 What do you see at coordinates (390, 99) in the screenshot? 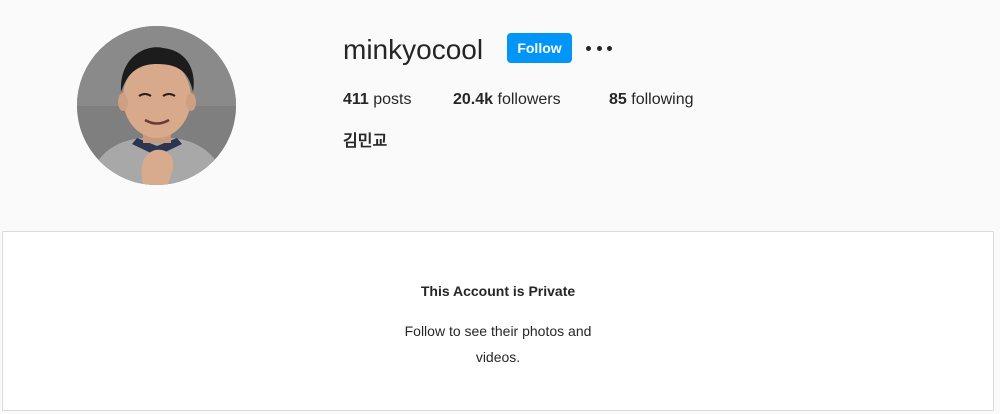
I see `posts-label: posts` at bounding box center [390, 99].